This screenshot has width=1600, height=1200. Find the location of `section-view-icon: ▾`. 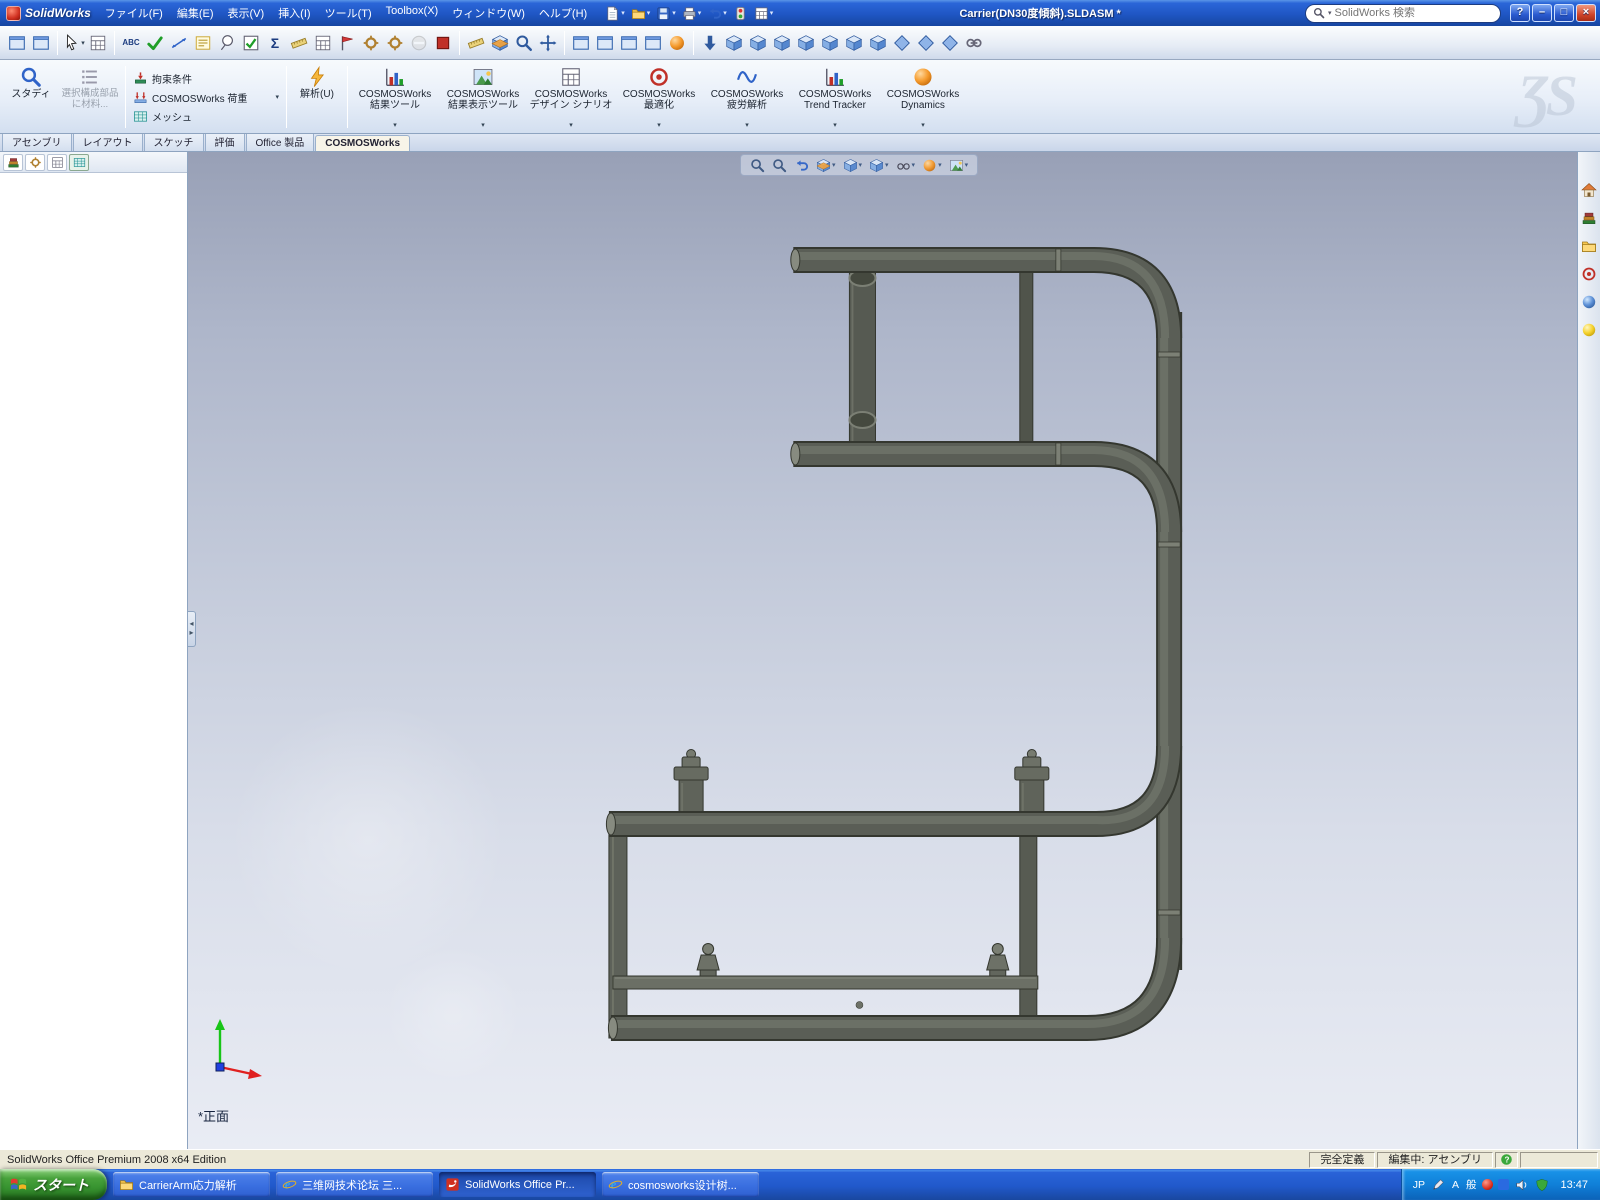

section-view-icon: ▾ is located at coordinates (826, 165).